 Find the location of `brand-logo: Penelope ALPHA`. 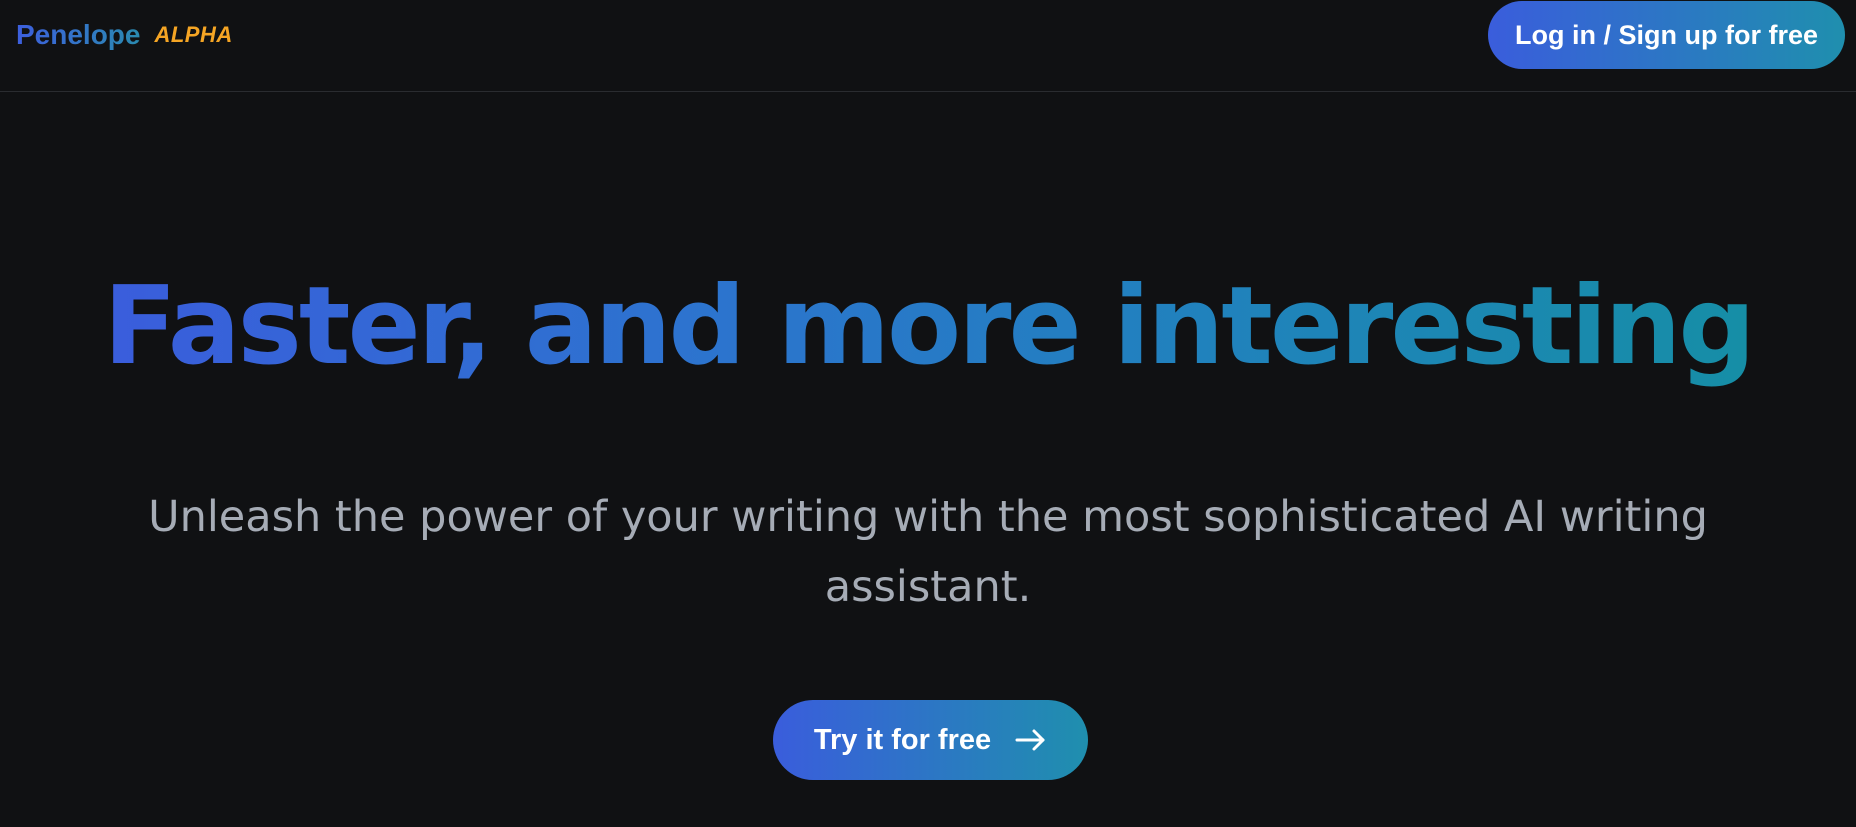

brand-logo: Penelope ALPHA is located at coordinates (124, 35).